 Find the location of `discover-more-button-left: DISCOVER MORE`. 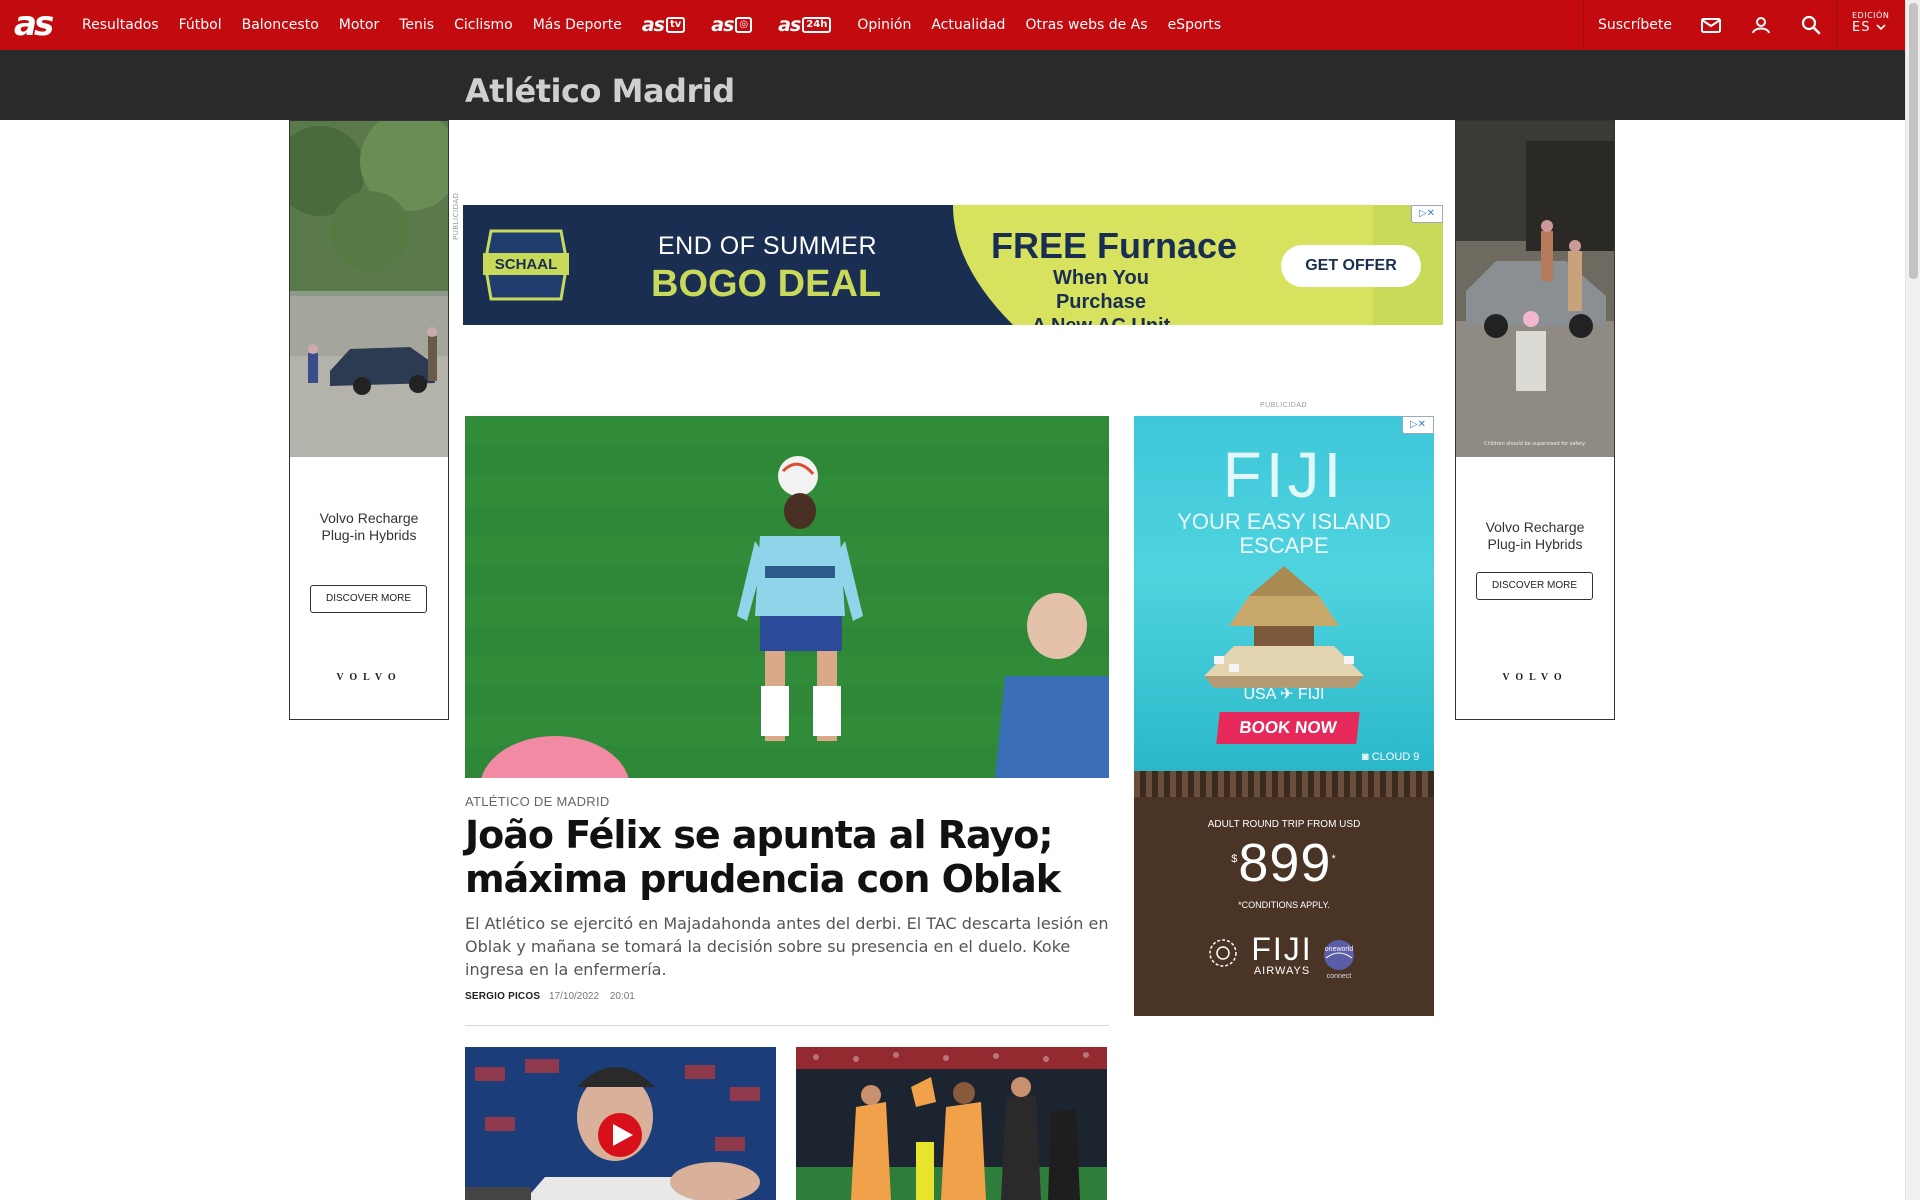

discover-more-button-left: DISCOVER MORE is located at coordinates (368, 599).